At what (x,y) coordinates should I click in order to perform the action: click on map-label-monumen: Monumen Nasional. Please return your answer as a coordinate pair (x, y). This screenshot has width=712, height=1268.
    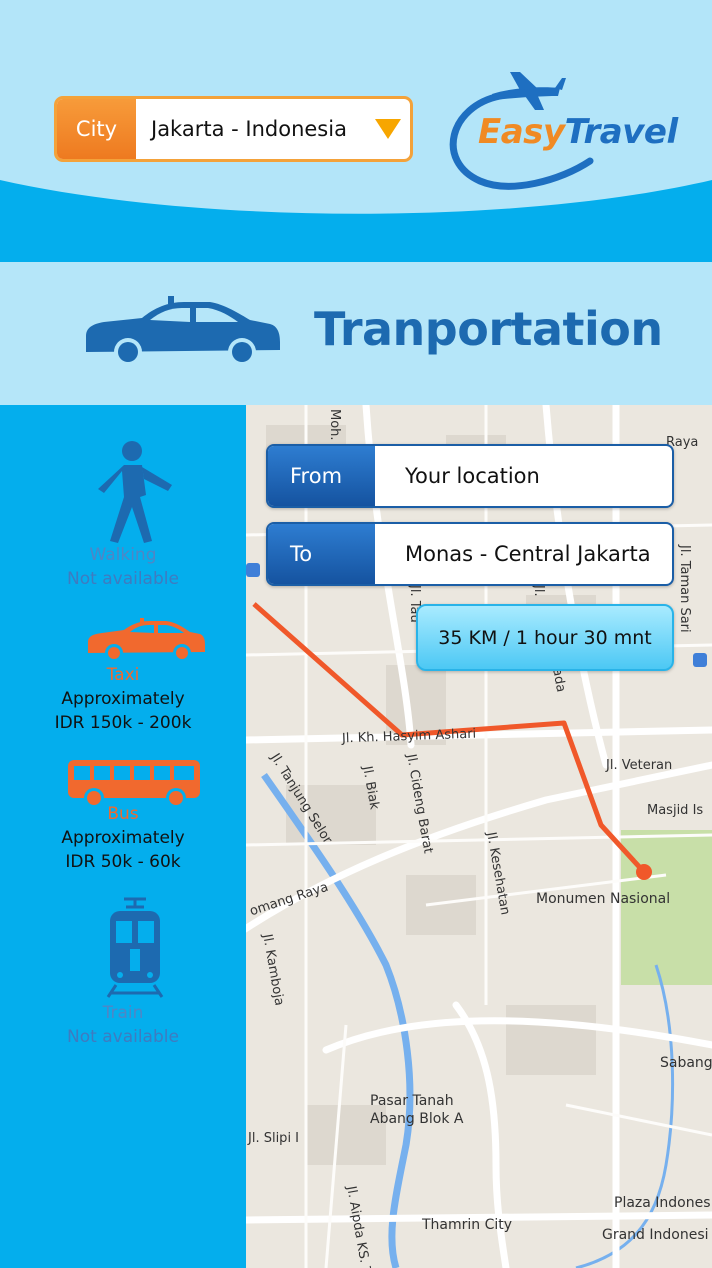
    Looking at the image, I should click on (603, 899).